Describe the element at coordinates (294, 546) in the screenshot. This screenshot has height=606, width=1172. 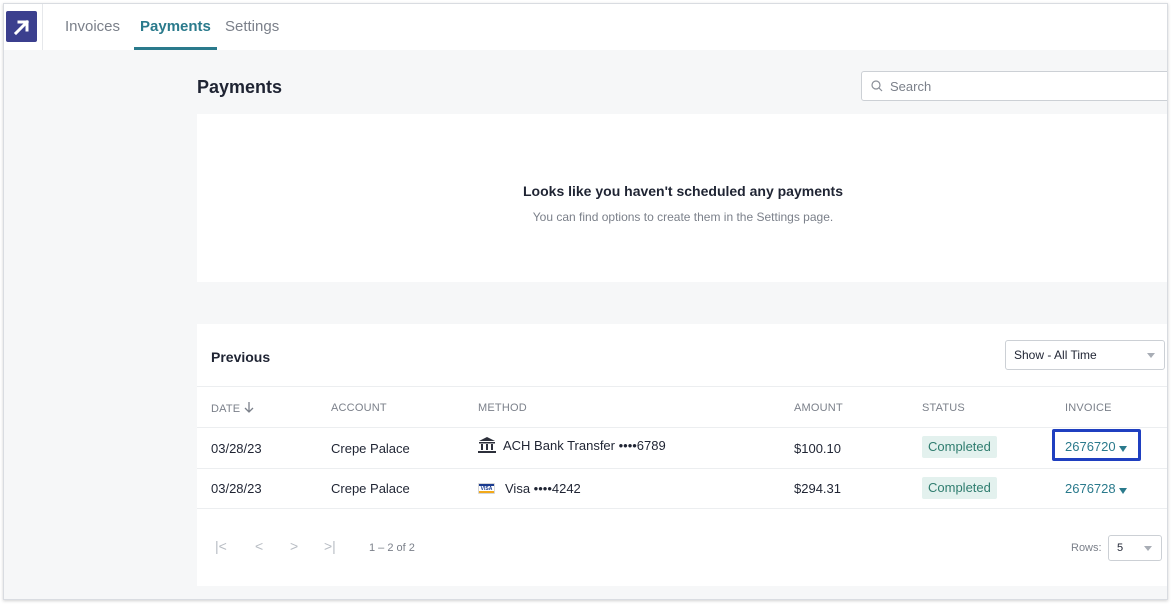
I see `next-page-button: >` at that location.